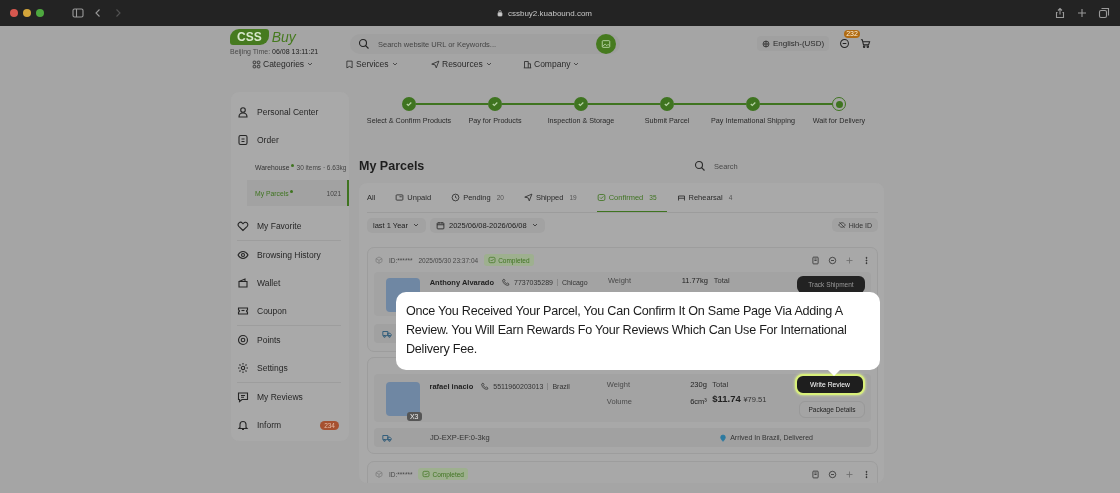 The height and width of the screenshot is (493, 1120). I want to click on review-tooltip: Once You Received Your Parcel, You Can Confirm It On Same Page Via Adding A Review. You Will Earn Rewards Fo Your Reviews Which Can Use For International Delivery Fee., so click(638, 331).